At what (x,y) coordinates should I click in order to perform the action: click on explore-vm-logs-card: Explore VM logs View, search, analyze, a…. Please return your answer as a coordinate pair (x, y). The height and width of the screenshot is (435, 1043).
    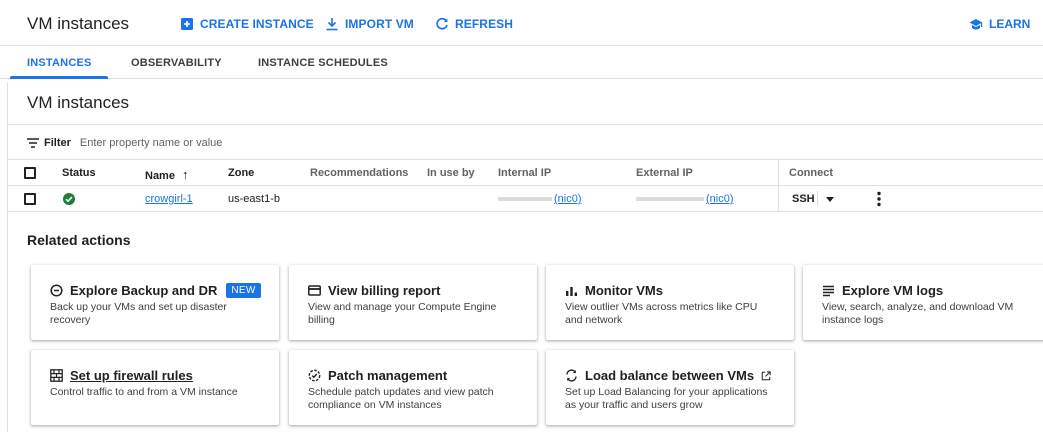
    Looking at the image, I should click on (923, 302).